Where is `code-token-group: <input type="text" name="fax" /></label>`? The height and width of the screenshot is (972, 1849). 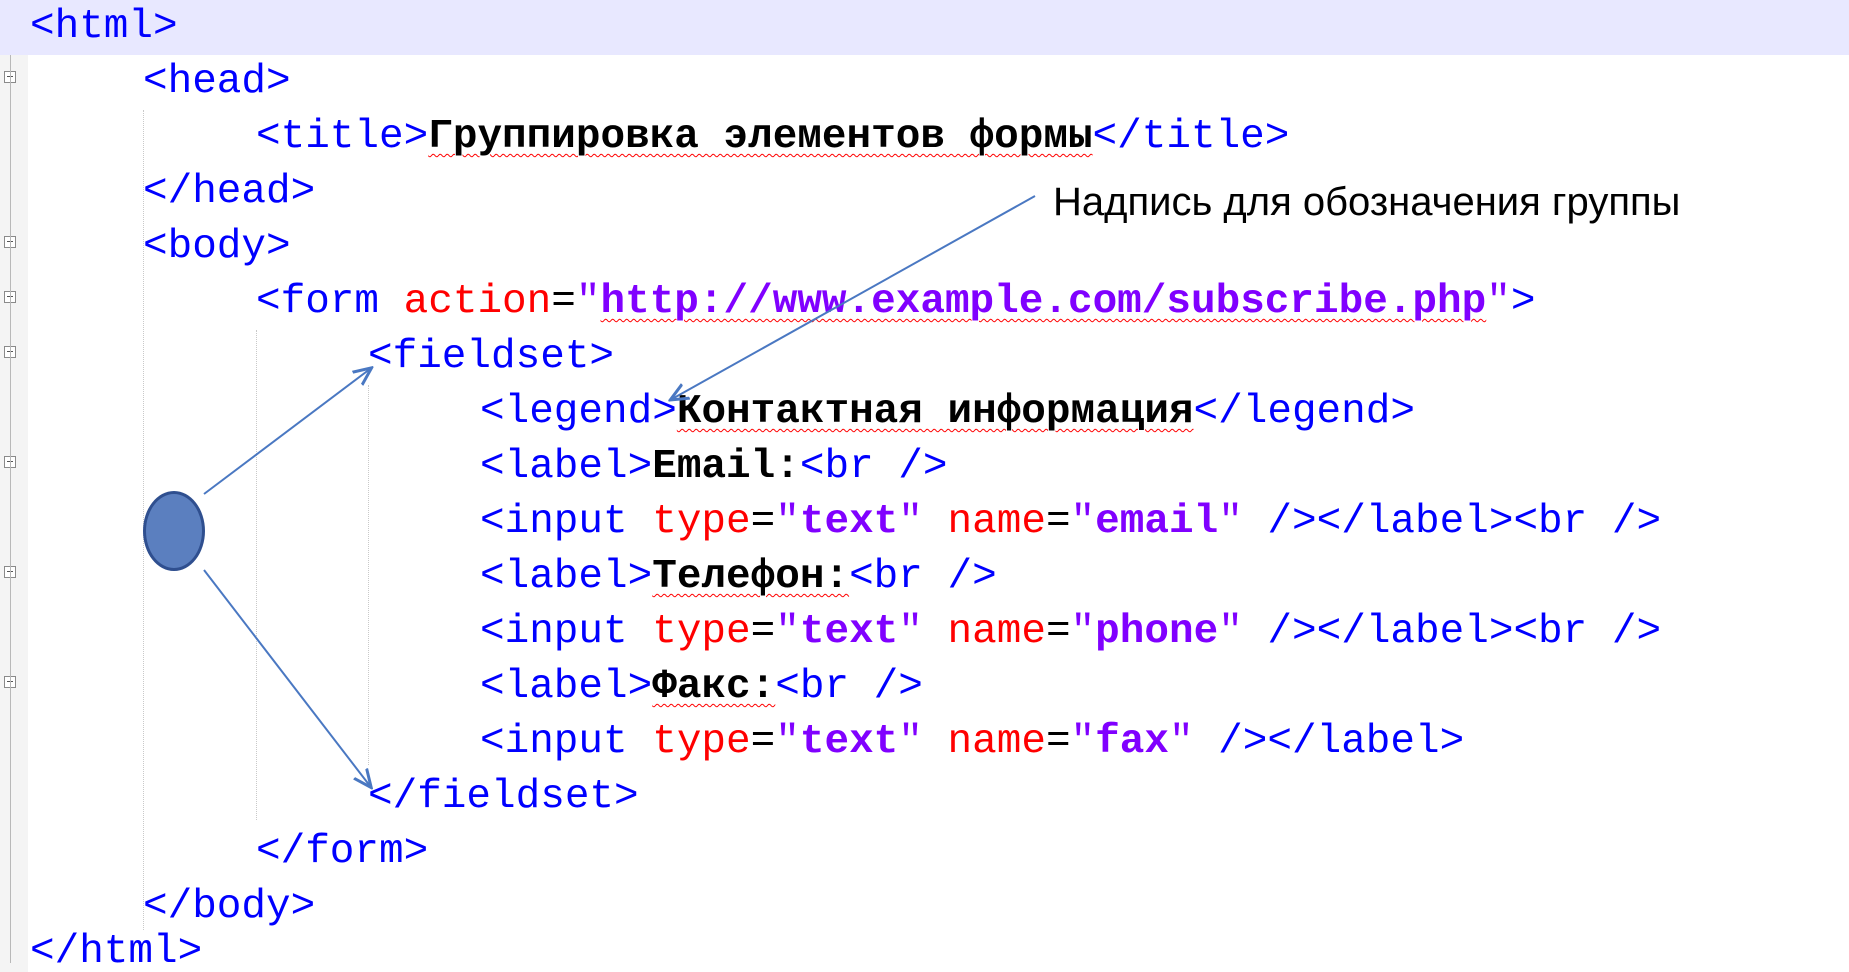 code-token-group: <input type="text" name="fax" /></label> is located at coordinates (972, 742).